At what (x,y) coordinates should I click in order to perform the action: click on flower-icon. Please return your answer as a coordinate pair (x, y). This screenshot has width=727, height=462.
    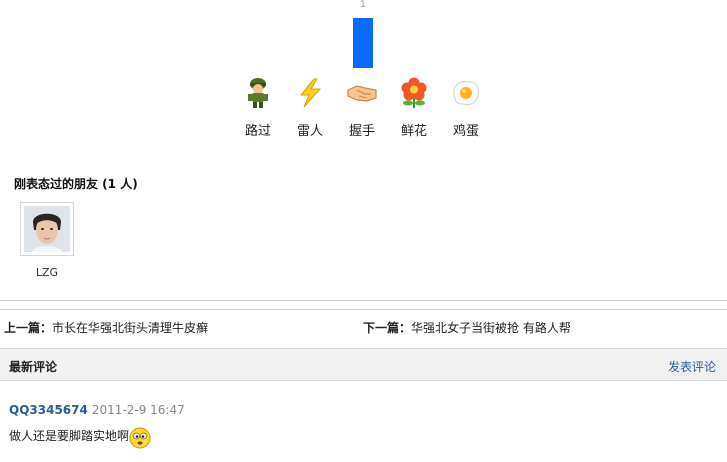
    Looking at the image, I should click on (414, 92).